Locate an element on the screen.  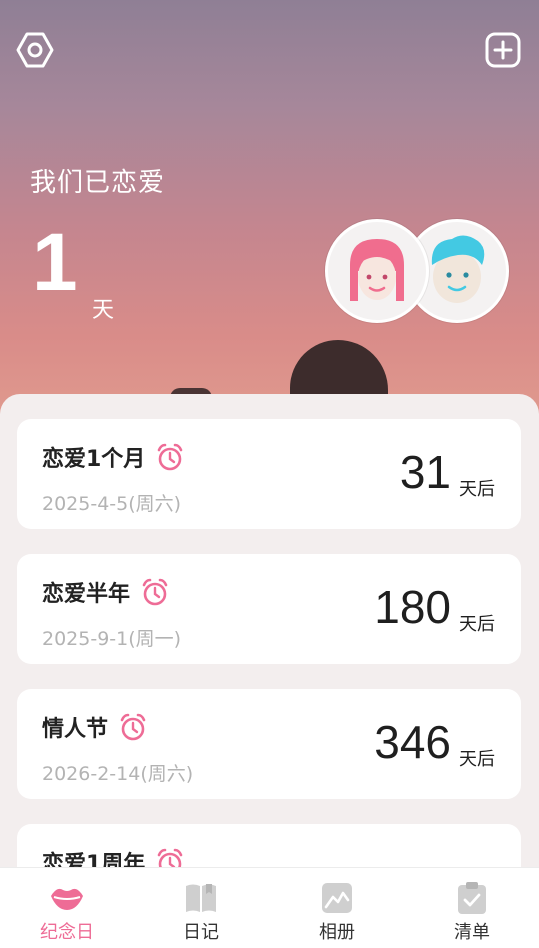
card-title: 恋爱半年 is located at coordinates (86, 594).